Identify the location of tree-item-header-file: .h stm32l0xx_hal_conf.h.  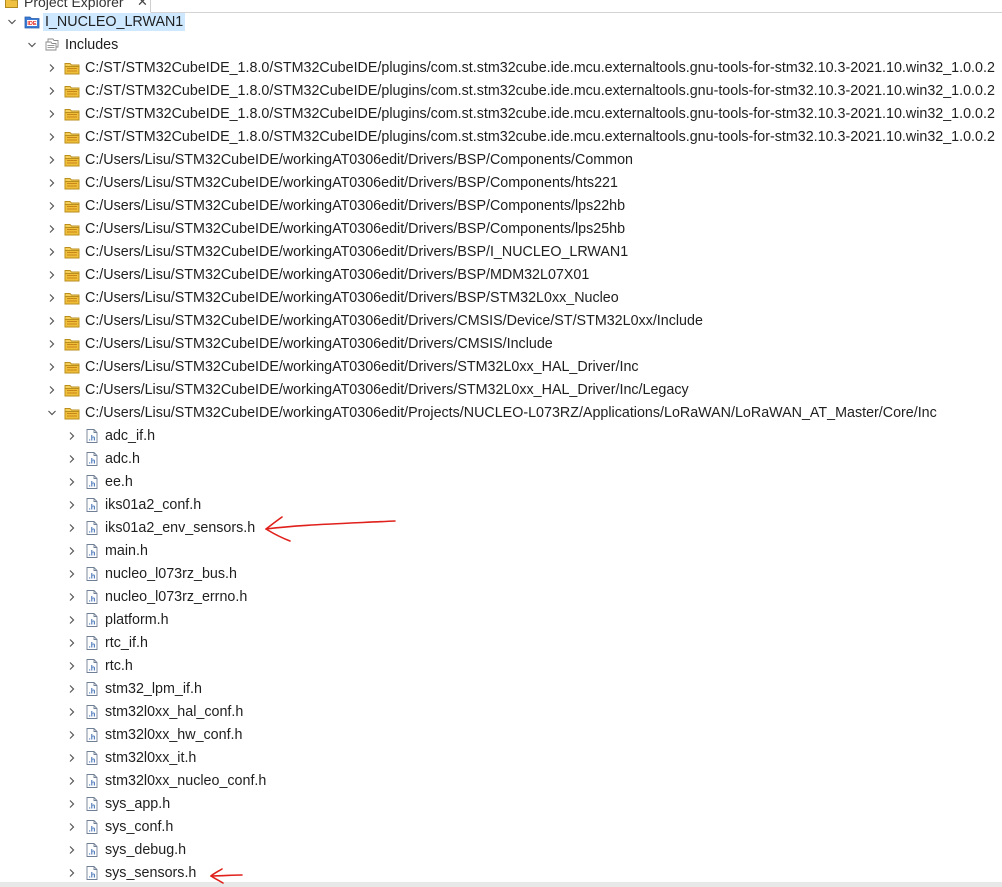
(501, 712).